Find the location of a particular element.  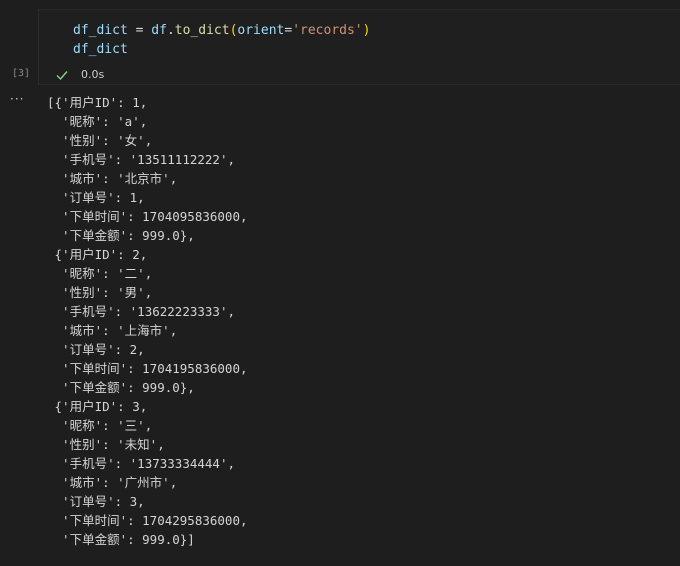

code-function: to_dict is located at coordinates (202, 30).